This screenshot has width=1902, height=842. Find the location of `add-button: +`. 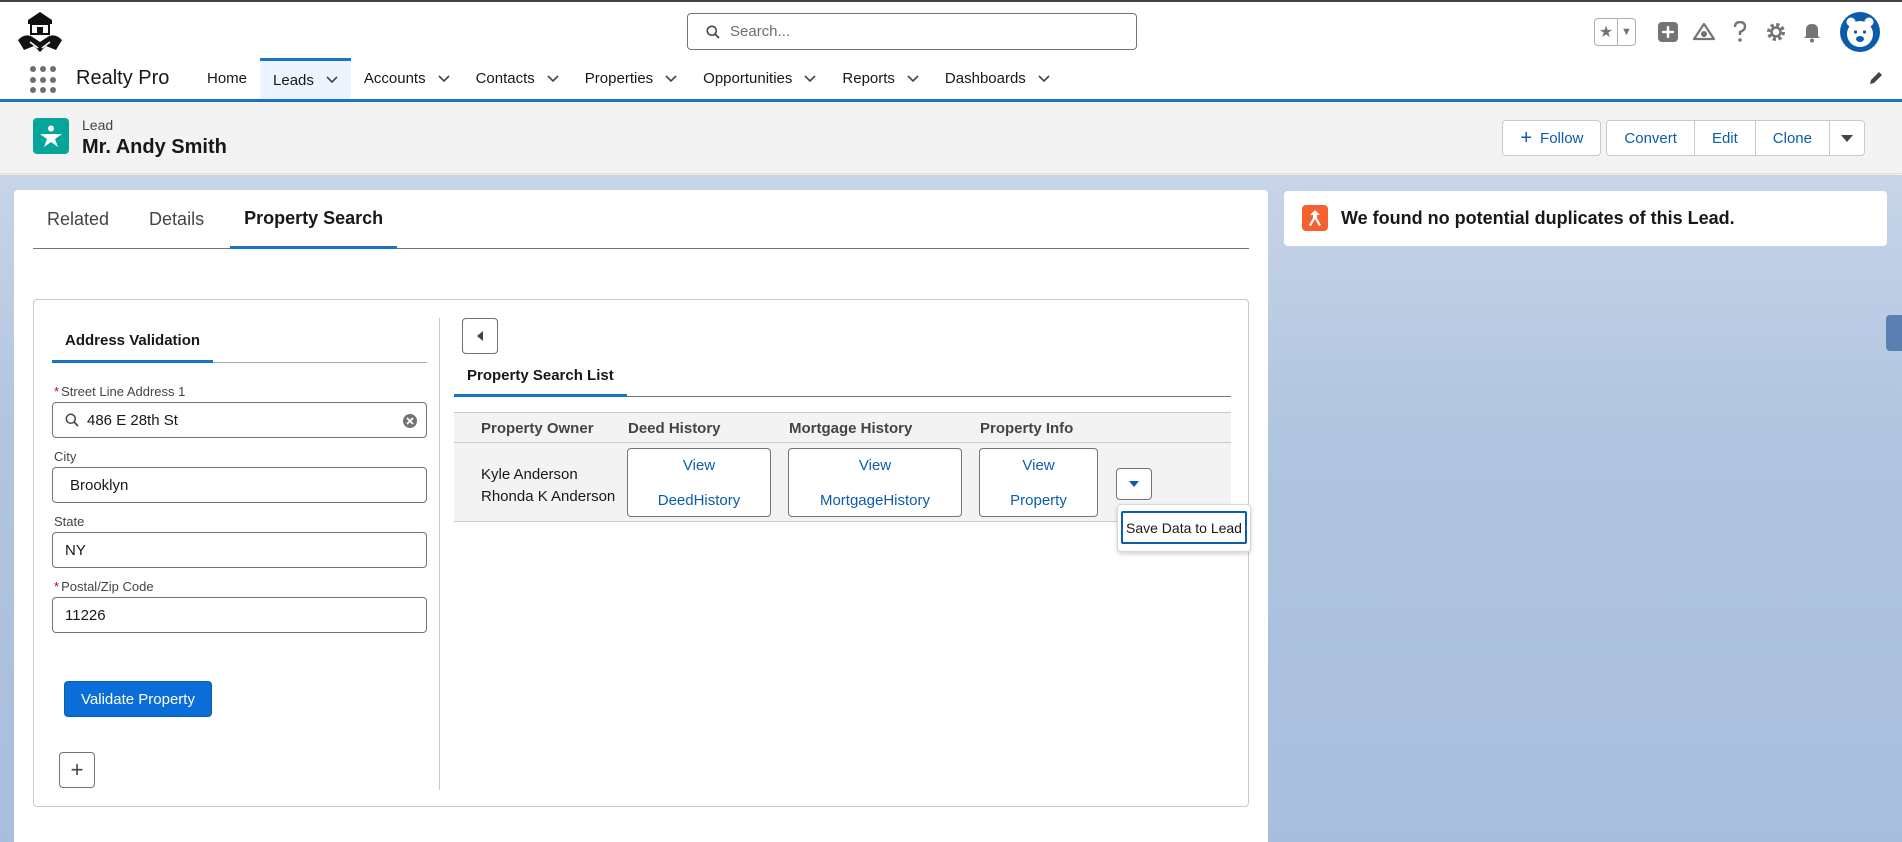

add-button: + is located at coordinates (77, 770).